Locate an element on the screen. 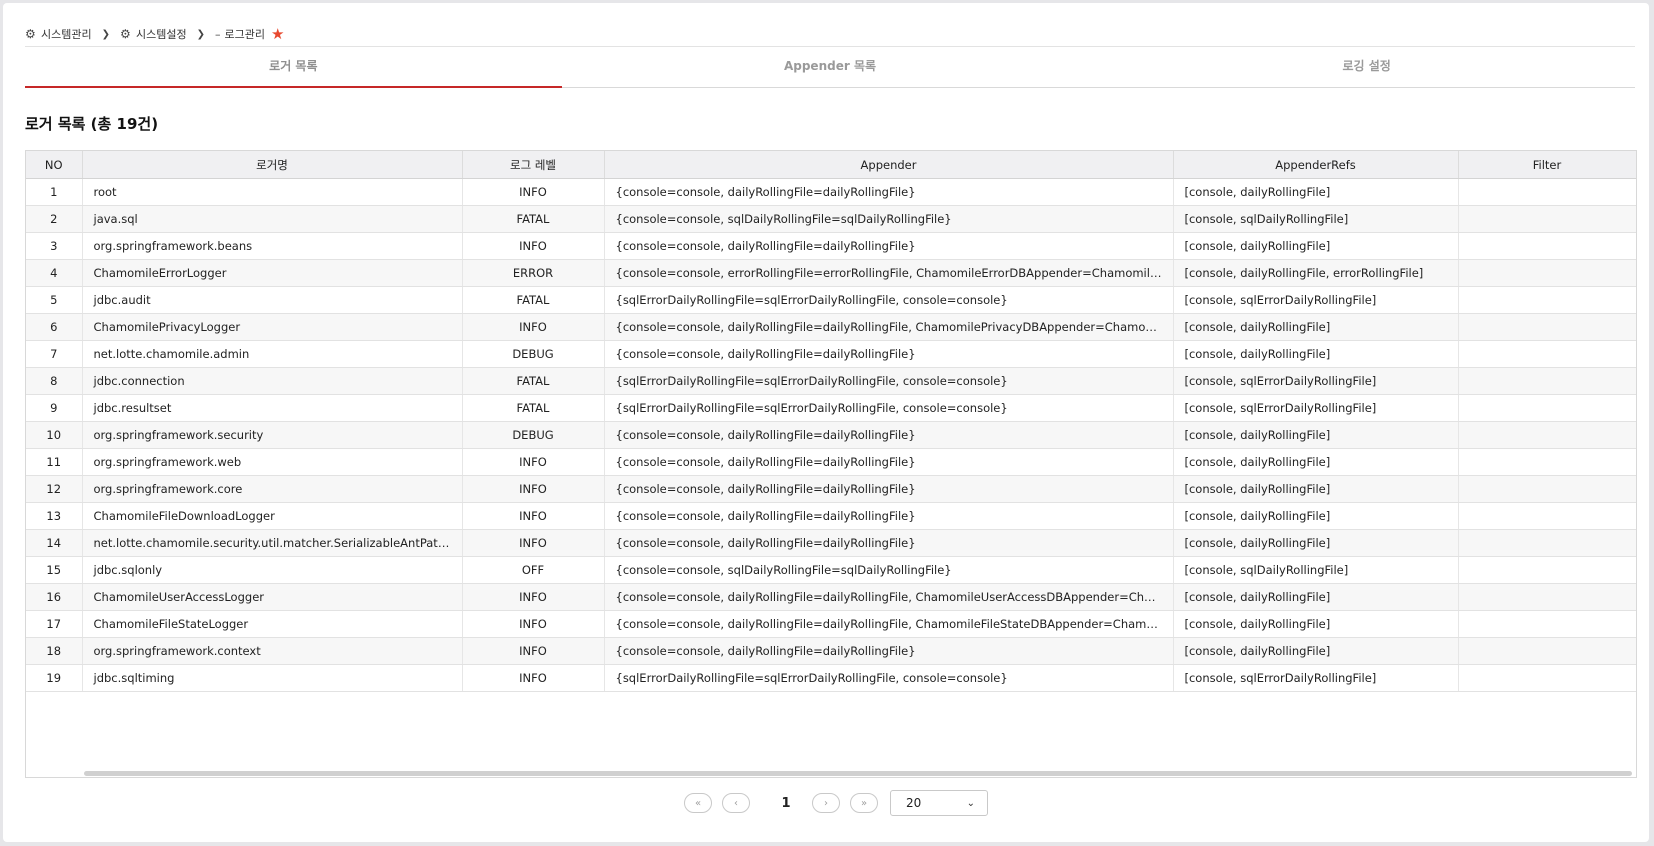 The image size is (1654, 846). cell-no: 4 is located at coordinates (54, 273).